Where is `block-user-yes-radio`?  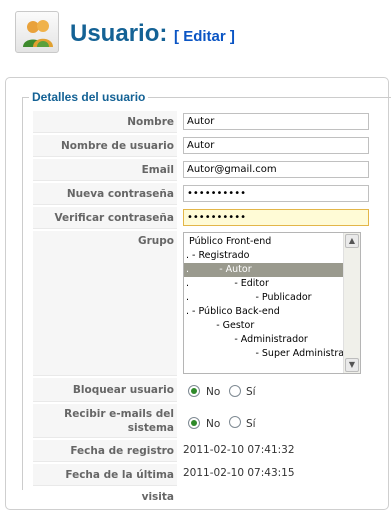 block-user-yes-radio is located at coordinates (235, 391).